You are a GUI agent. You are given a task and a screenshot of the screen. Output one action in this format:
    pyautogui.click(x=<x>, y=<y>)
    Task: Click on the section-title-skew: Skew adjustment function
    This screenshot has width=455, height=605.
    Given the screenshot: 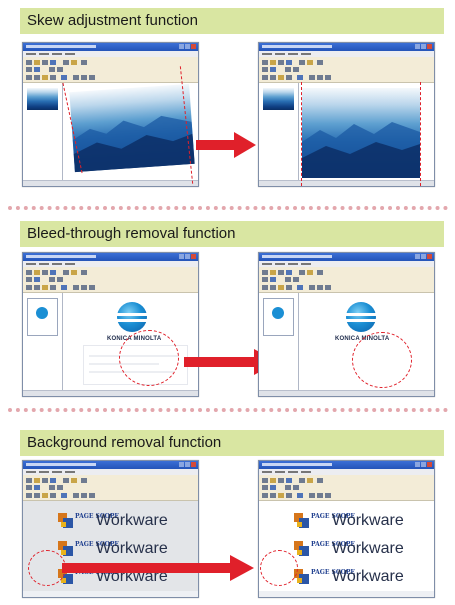 What is the action you would take?
    pyautogui.click(x=232, y=21)
    